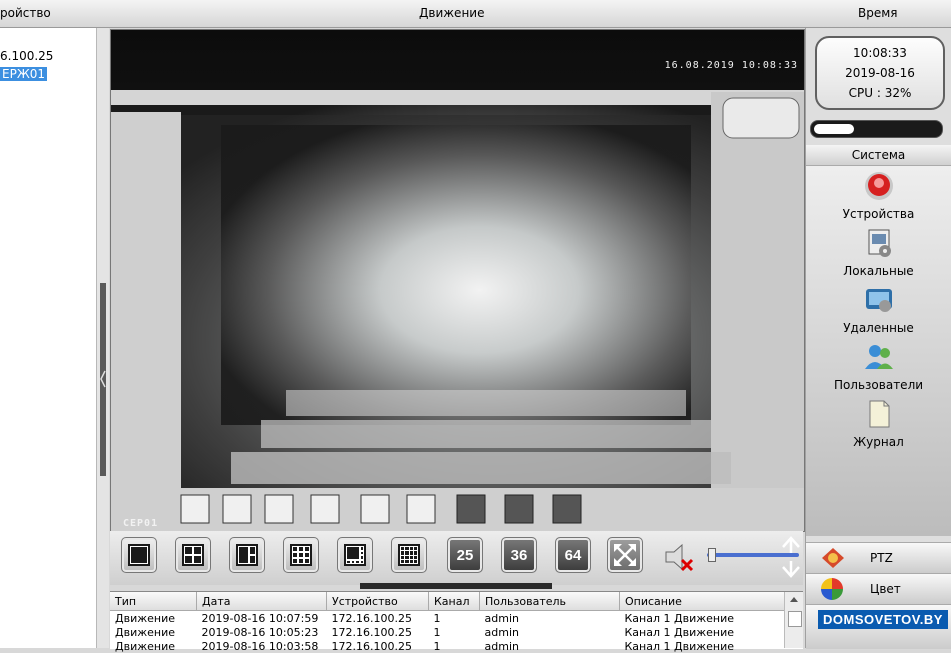 The image size is (951, 653). What do you see at coordinates (731, 65) in the screenshot?
I see `osd-timestamp: 16.08.2019 10:08:33` at bounding box center [731, 65].